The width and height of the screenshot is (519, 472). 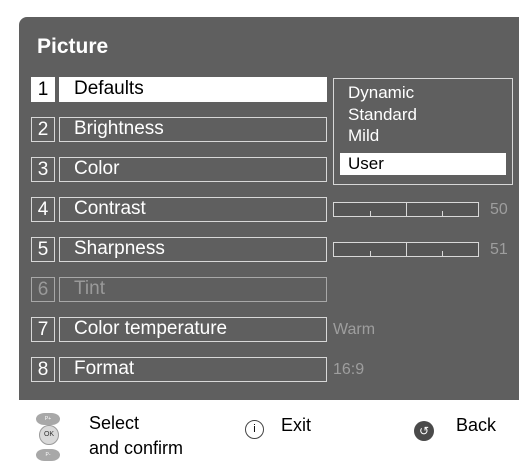 I want to click on menu-item-label: Sharpness, so click(x=193, y=249).